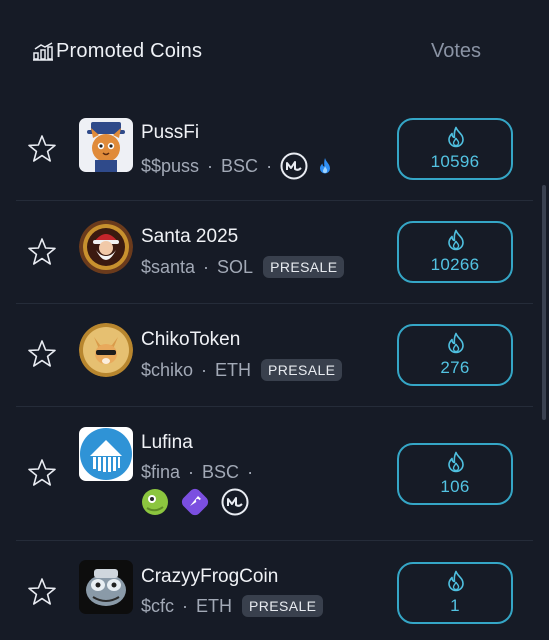 This screenshot has width=549, height=640. I want to click on coin-links, so click(201, 502).